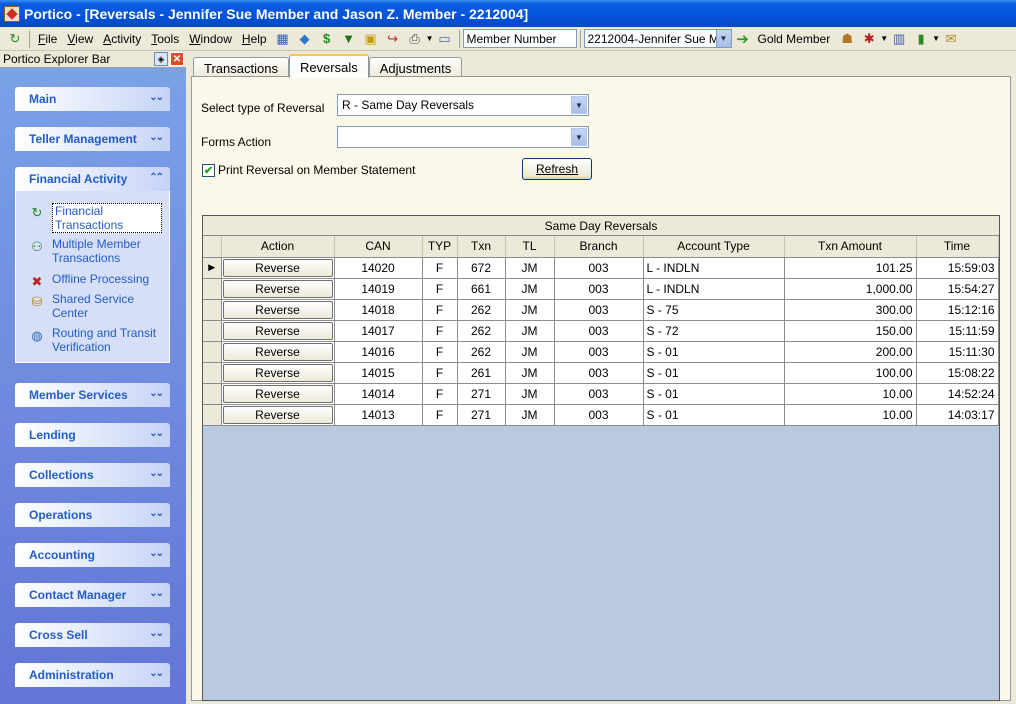 Image resolution: width=1016 pixels, height=704 pixels. What do you see at coordinates (957, 352) in the screenshot?
I see `cell-time: 15:11:30` at bounding box center [957, 352].